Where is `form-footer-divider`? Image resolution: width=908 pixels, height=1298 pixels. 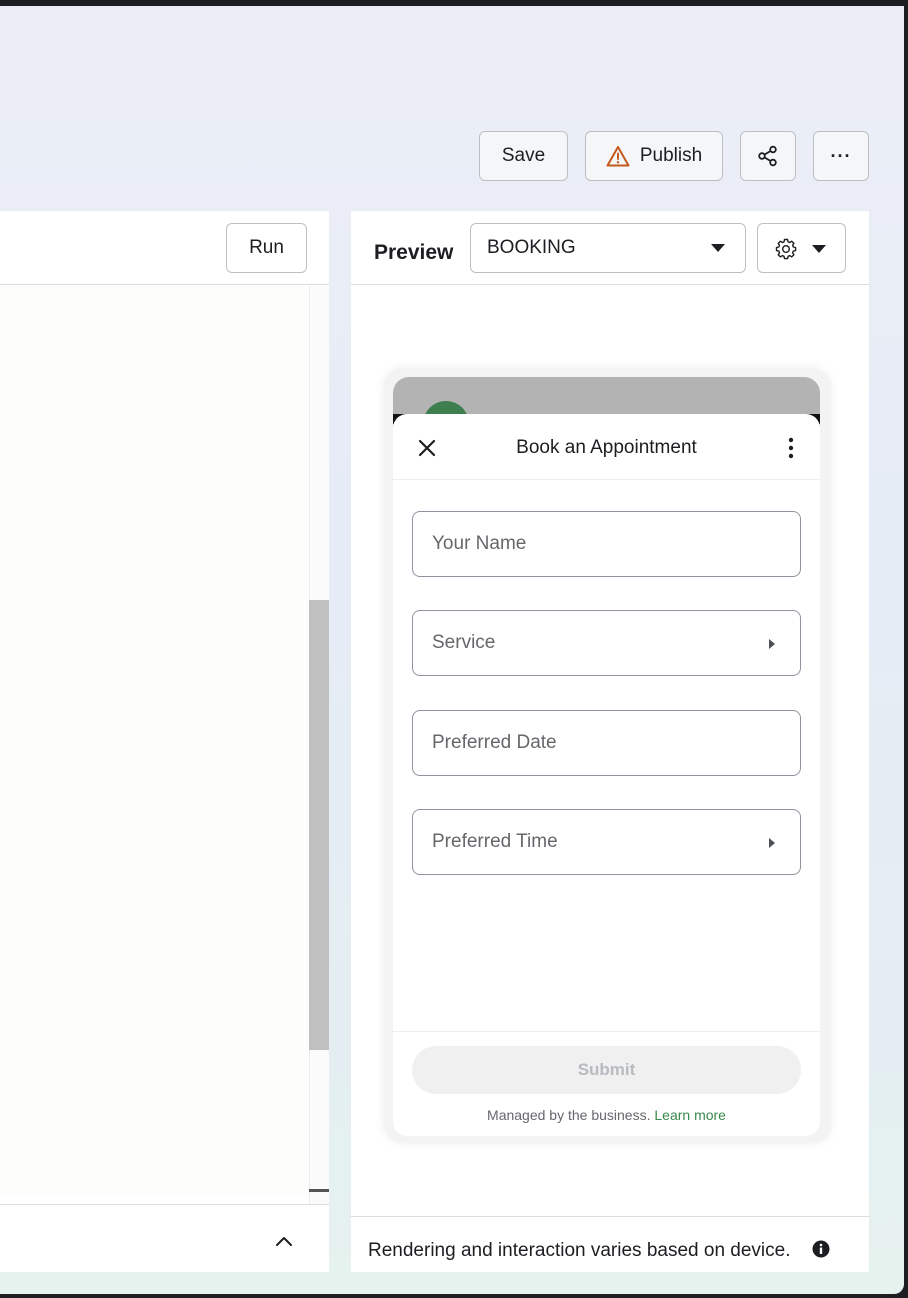 form-footer-divider is located at coordinates (606, 1031).